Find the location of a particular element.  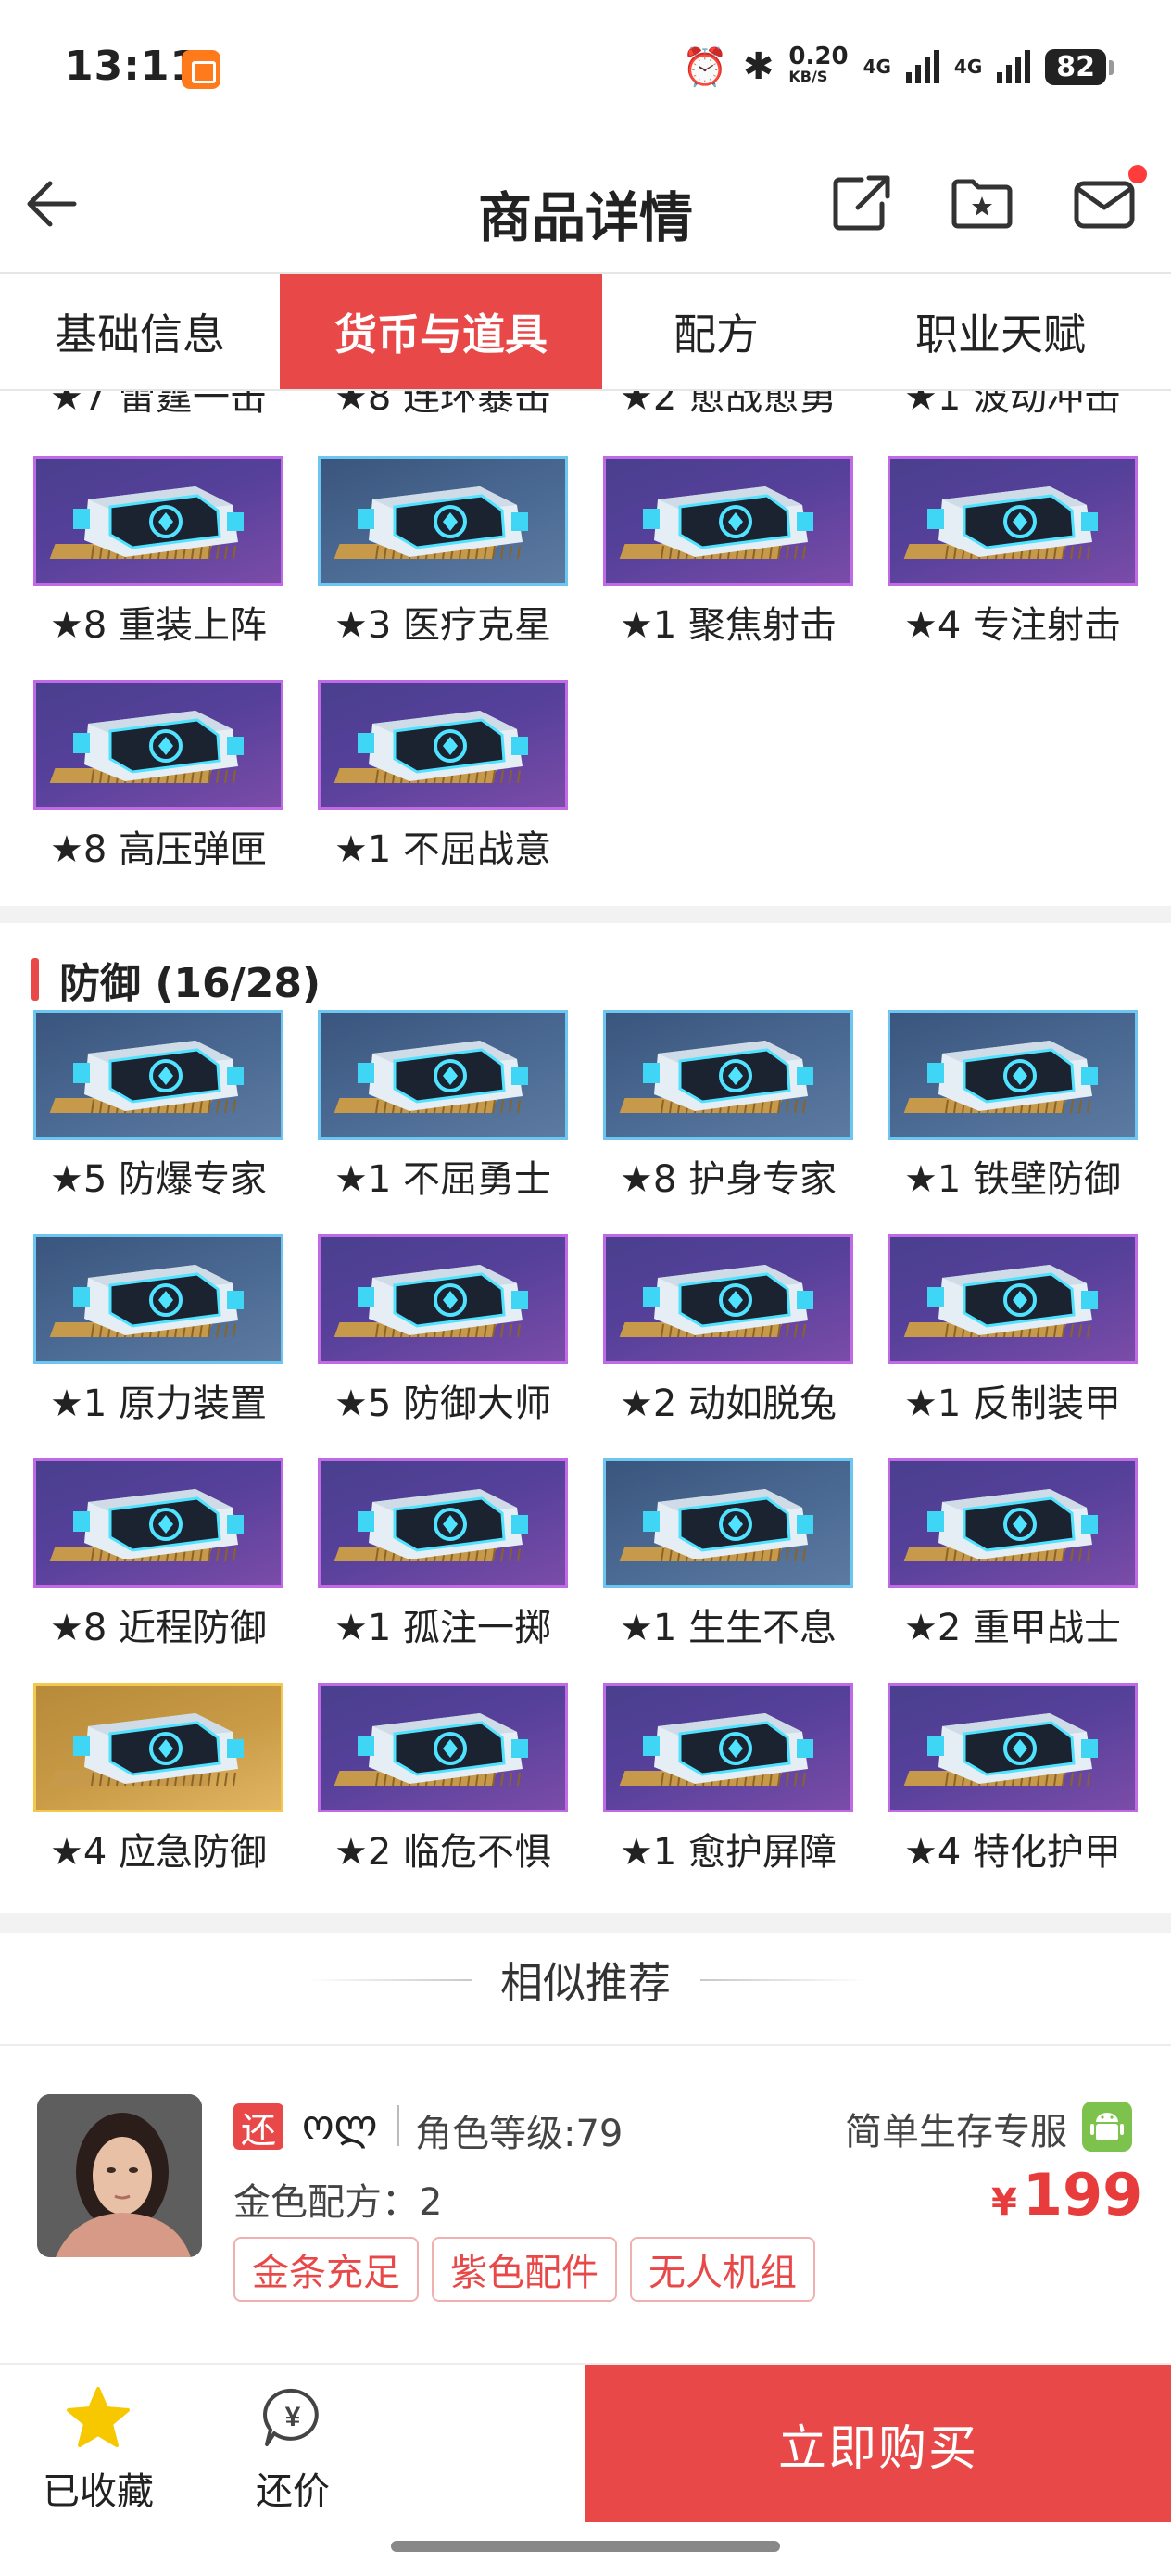

home-indicator is located at coordinates (585, 2546).